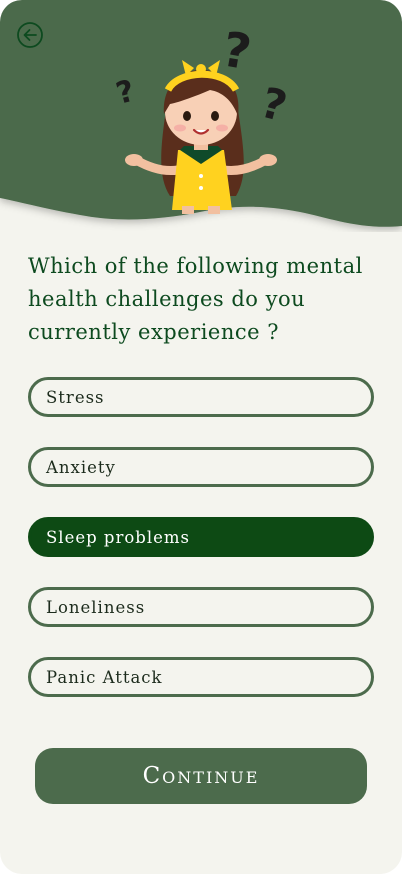 This screenshot has height=874, width=402. What do you see at coordinates (201, 537) in the screenshot?
I see `option-sleep-problems: Sleep problems` at bounding box center [201, 537].